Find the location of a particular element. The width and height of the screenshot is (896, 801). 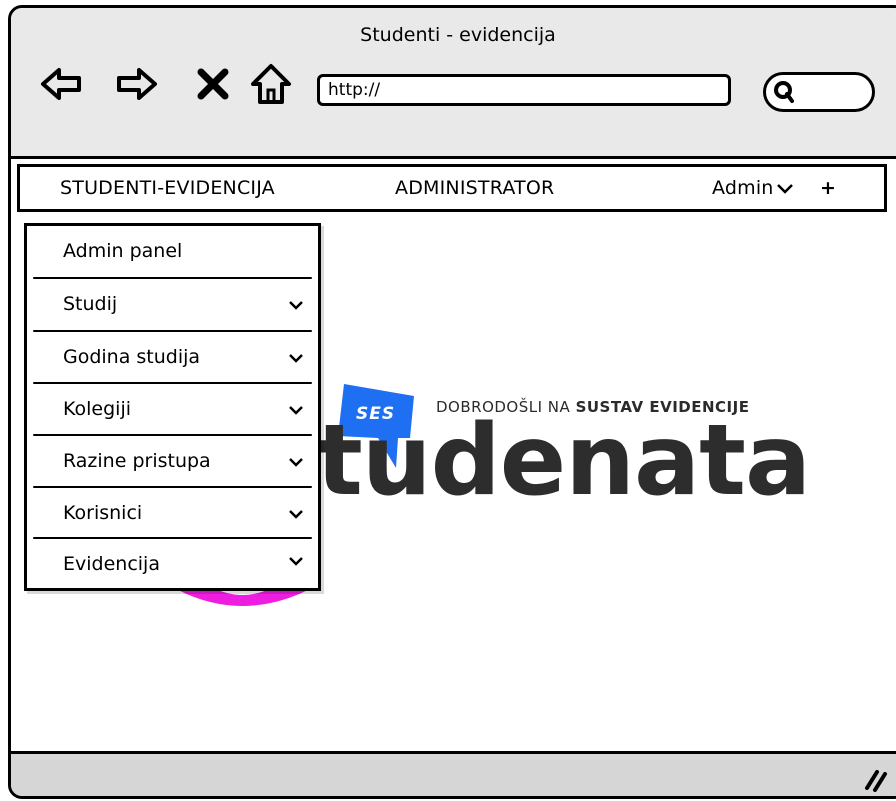

url-input is located at coordinates (524, 90).